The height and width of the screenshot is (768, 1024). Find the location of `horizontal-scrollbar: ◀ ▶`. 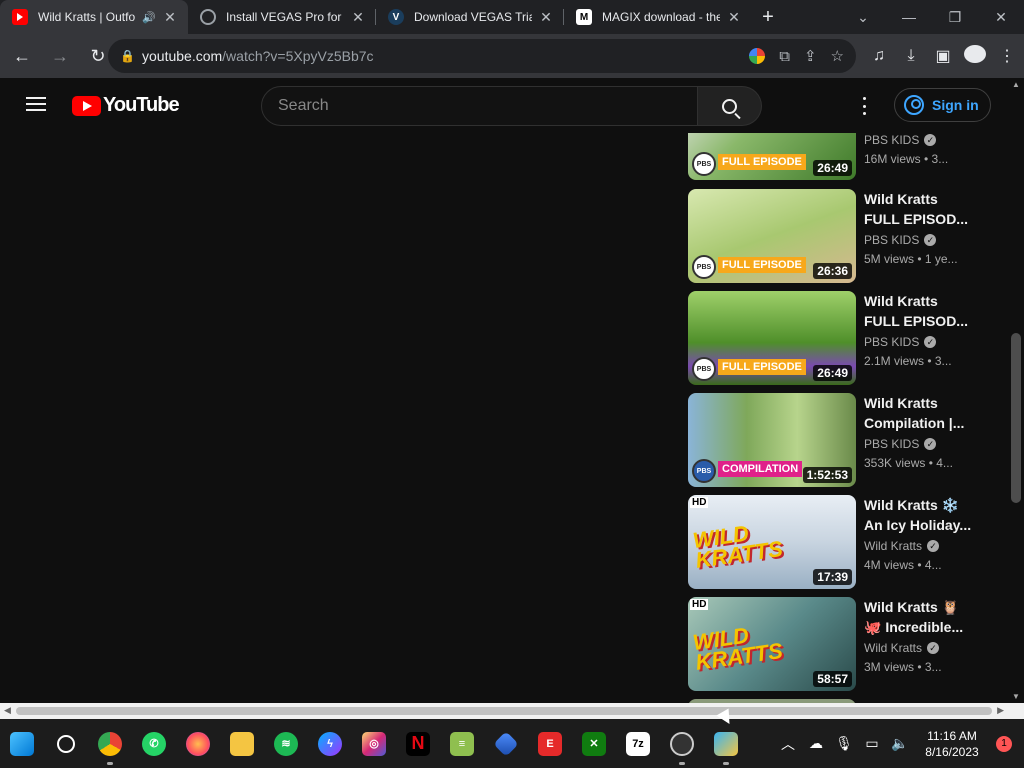

horizontal-scrollbar: ◀ ▶ is located at coordinates (504, 711).